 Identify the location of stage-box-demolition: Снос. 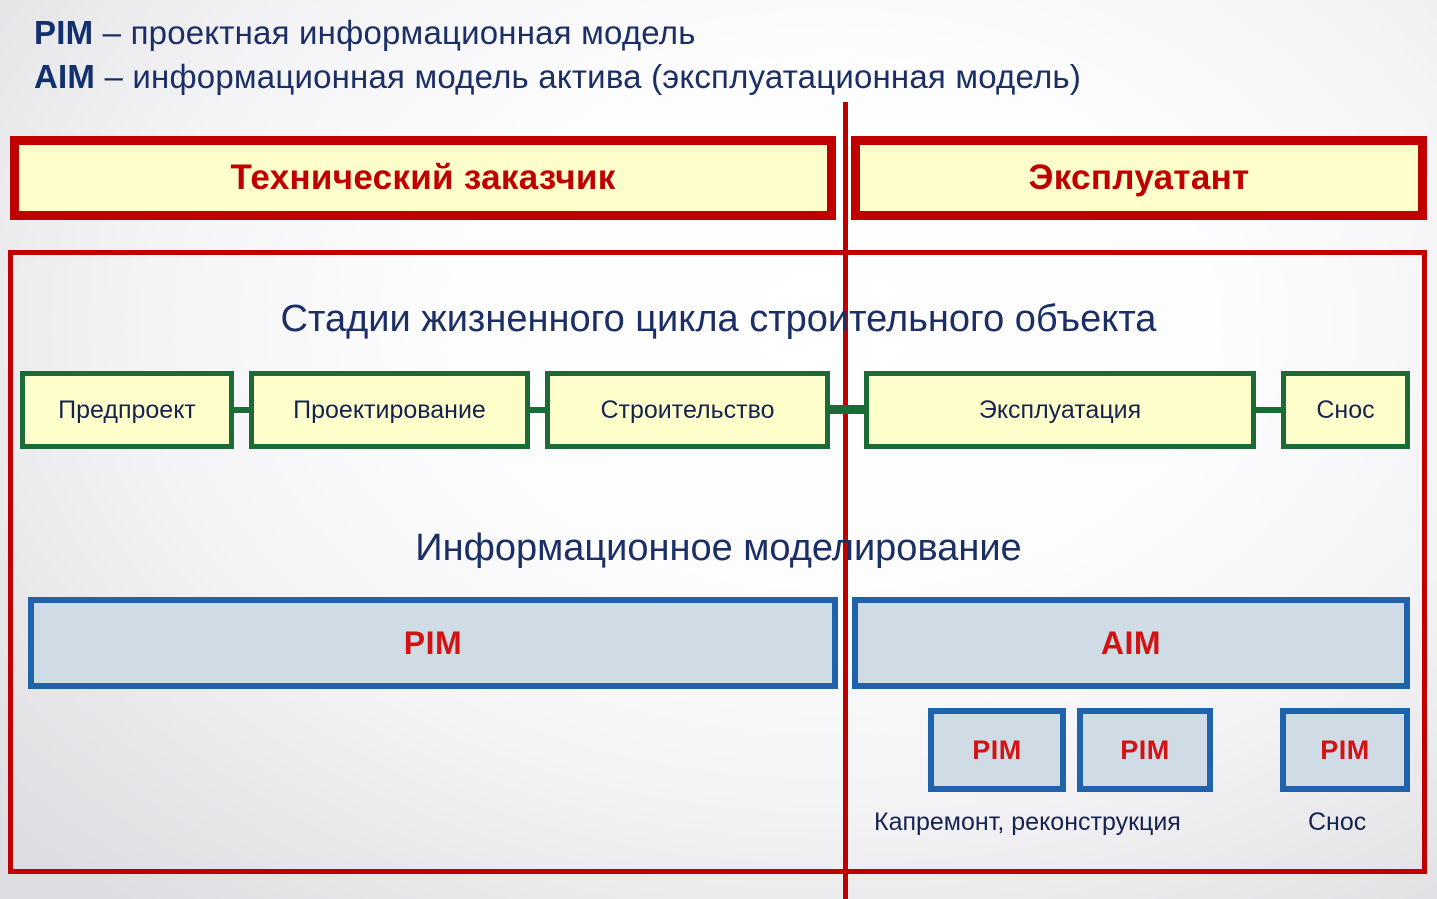
(1345, 410).